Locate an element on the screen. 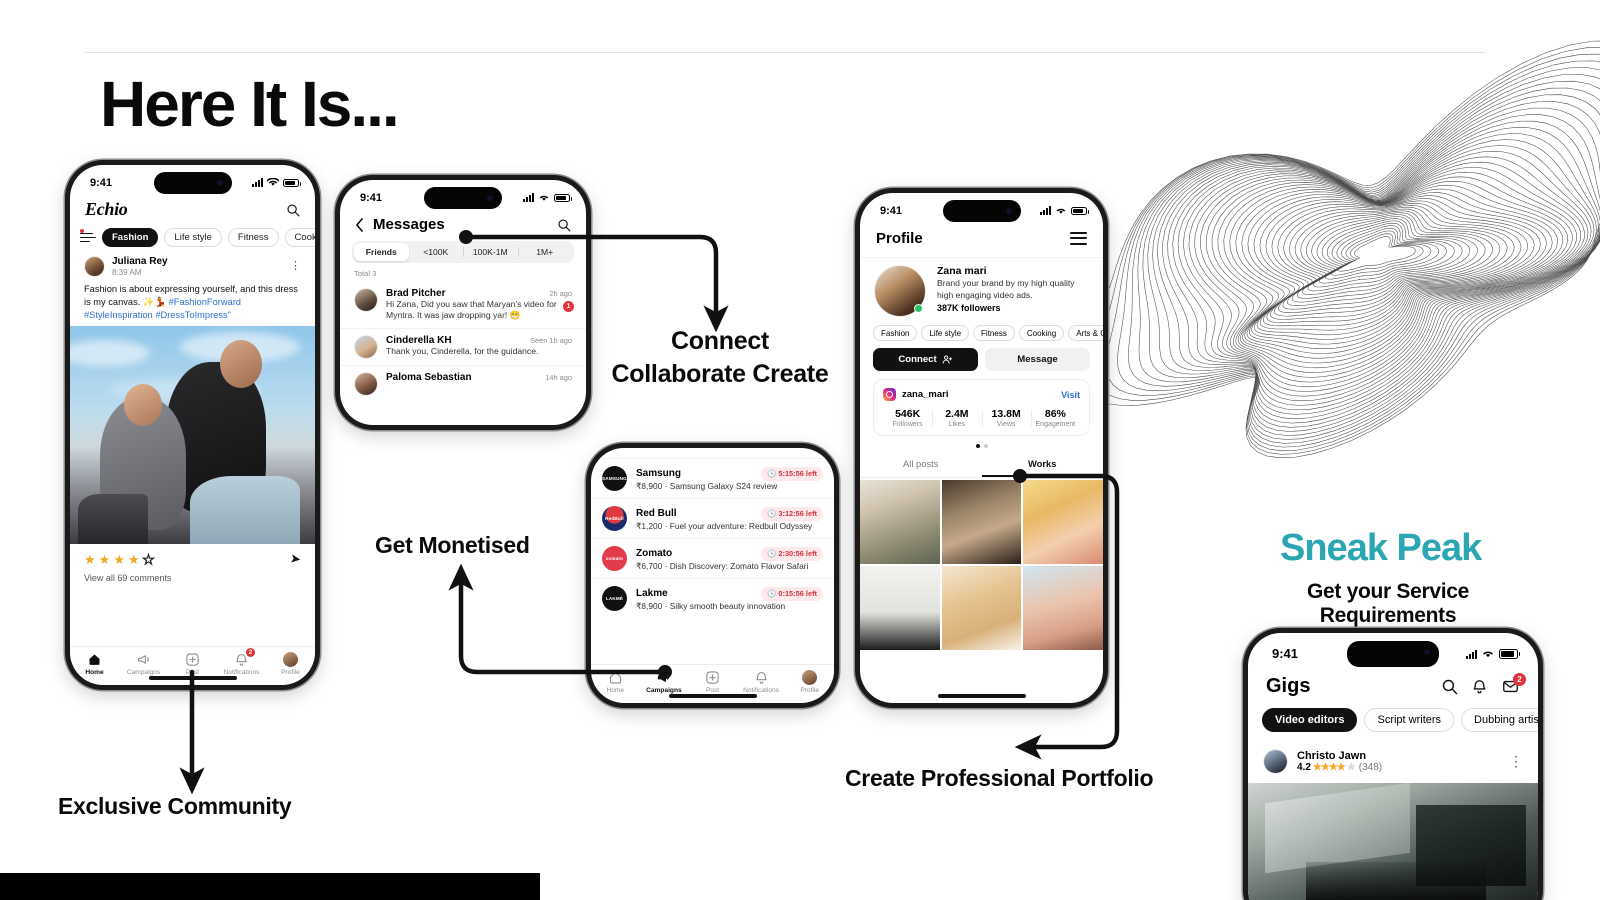 The image size is (1600, 900). wifi-icon is located at coordinates (1488, 654).